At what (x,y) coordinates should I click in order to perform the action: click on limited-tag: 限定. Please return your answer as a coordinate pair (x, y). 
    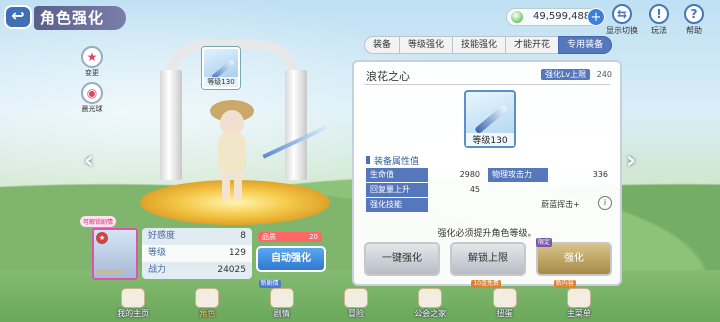
    Looking at the image, I should click on (544, 242).